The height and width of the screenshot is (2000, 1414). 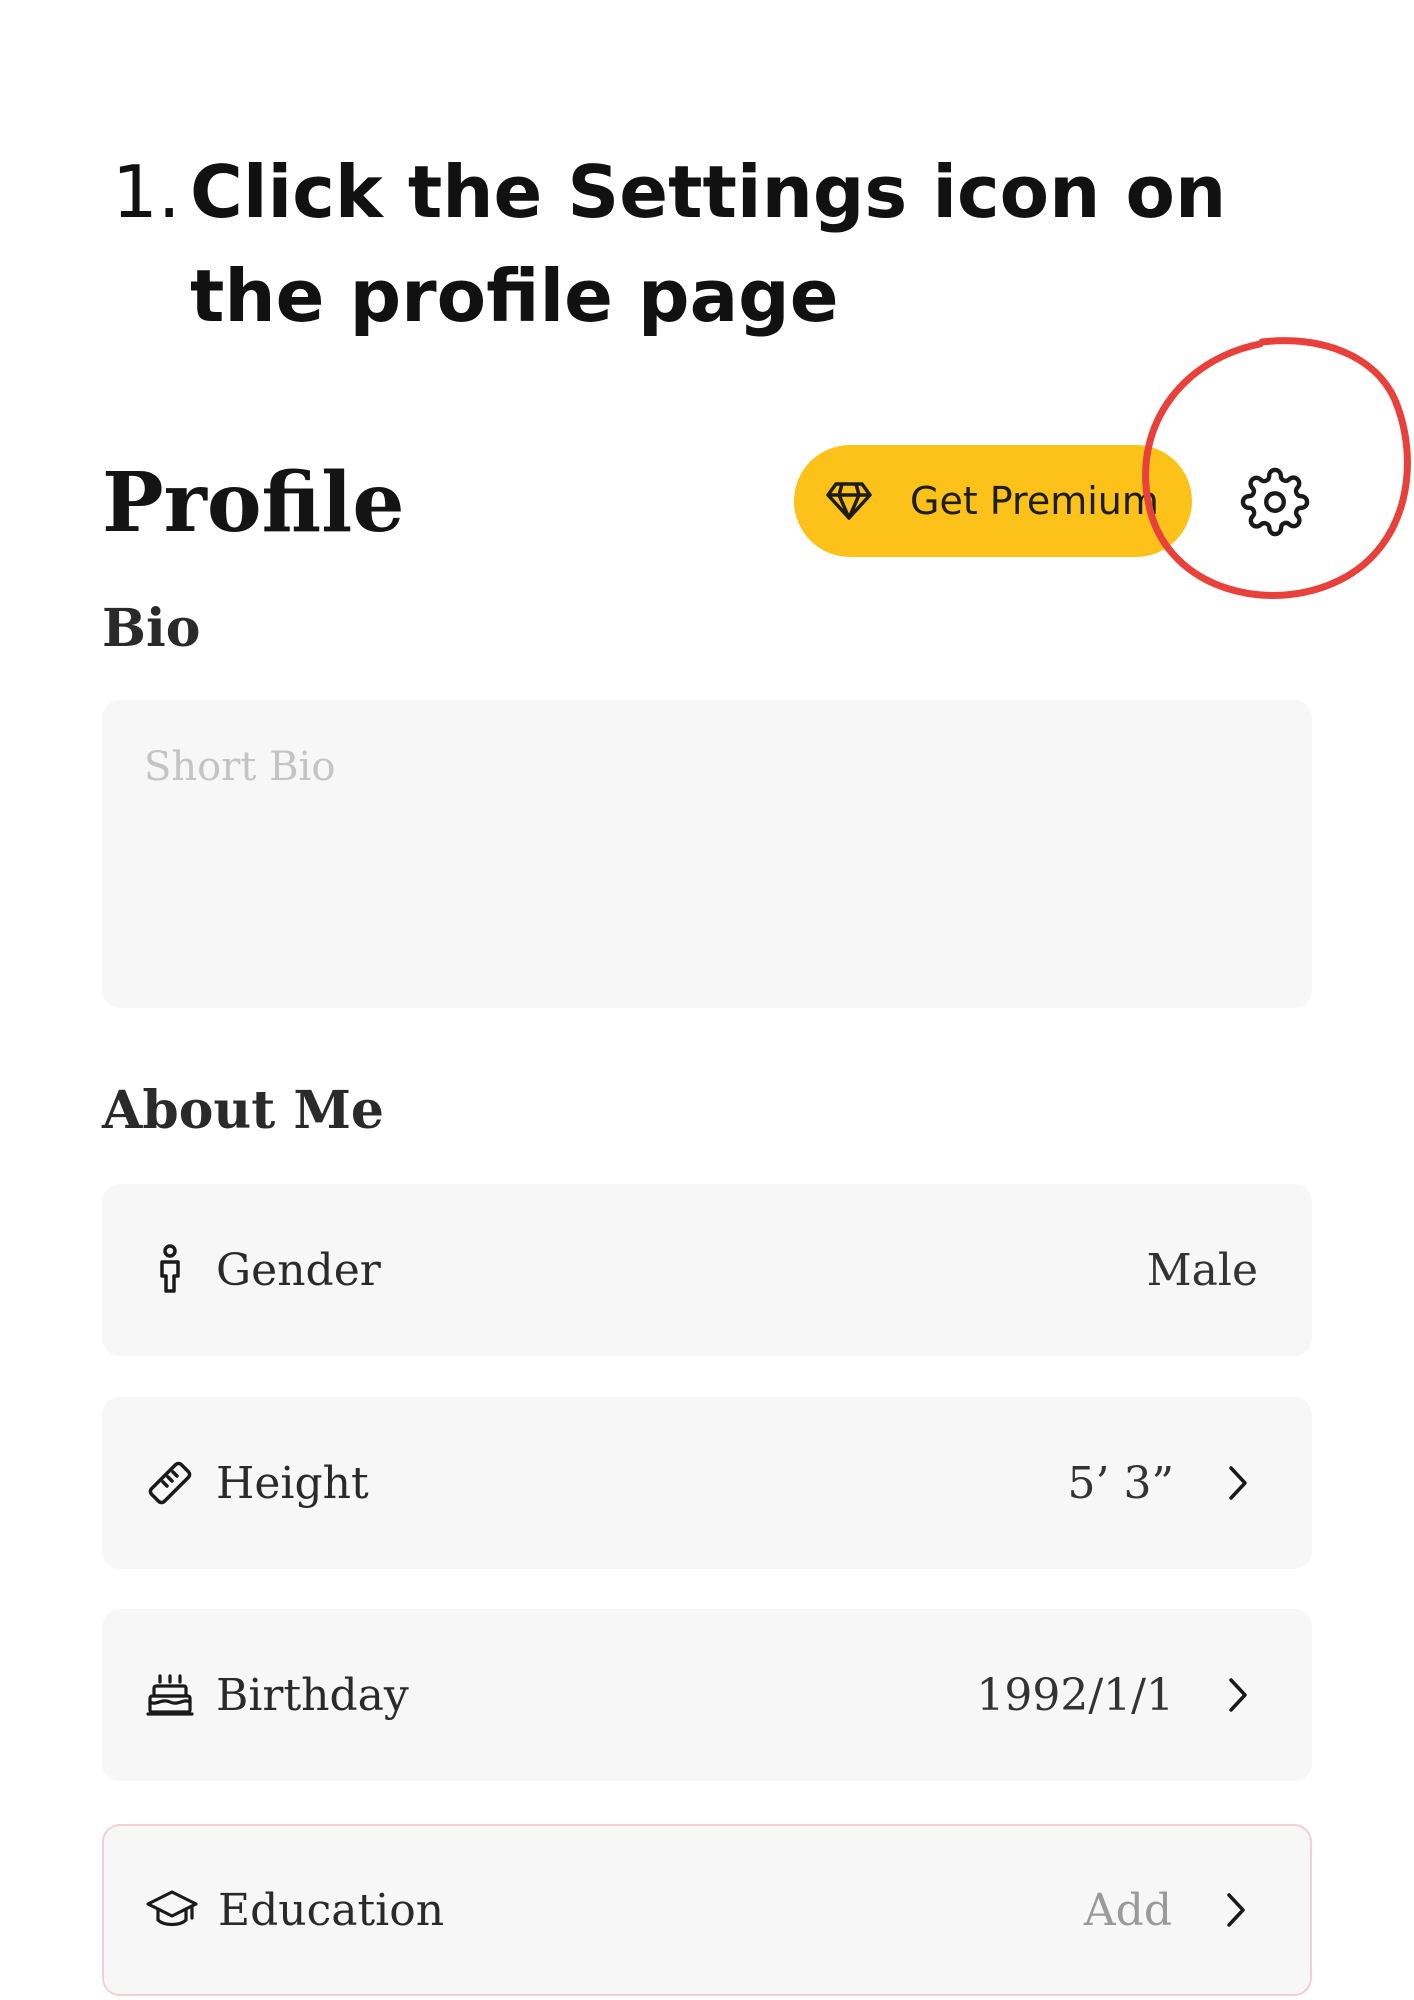 What do you see at coordinates (243, 1110) in the screenshot?
I see `about-me-section-label: About Me` at bounding box center [243, 1110].